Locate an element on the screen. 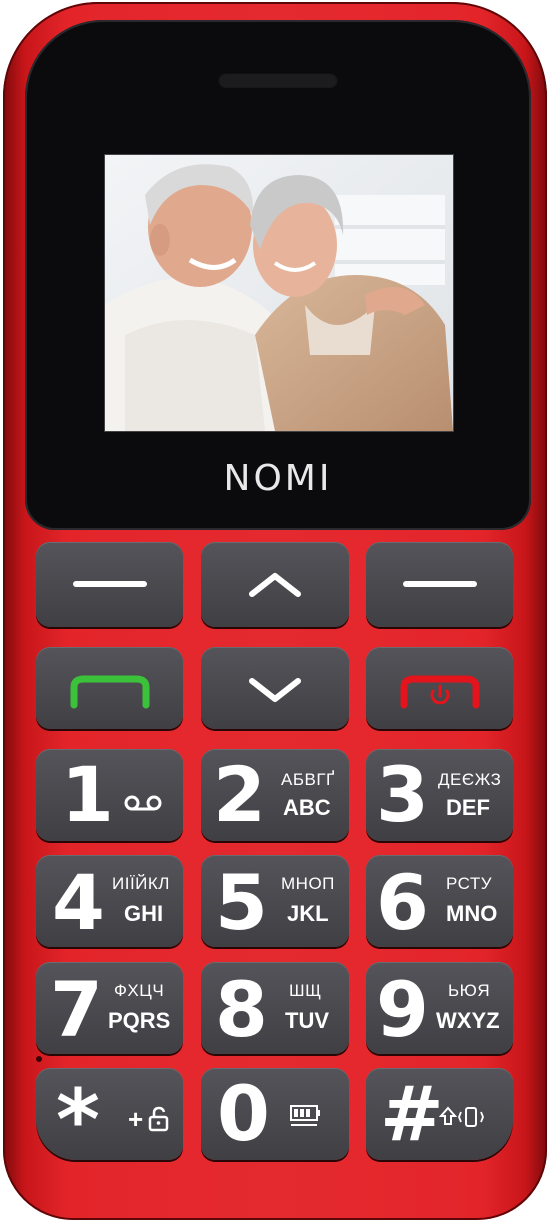 The width and height of the screenshot is (550, 1223). key-0: 0 is located at coordinates (275, 1114).